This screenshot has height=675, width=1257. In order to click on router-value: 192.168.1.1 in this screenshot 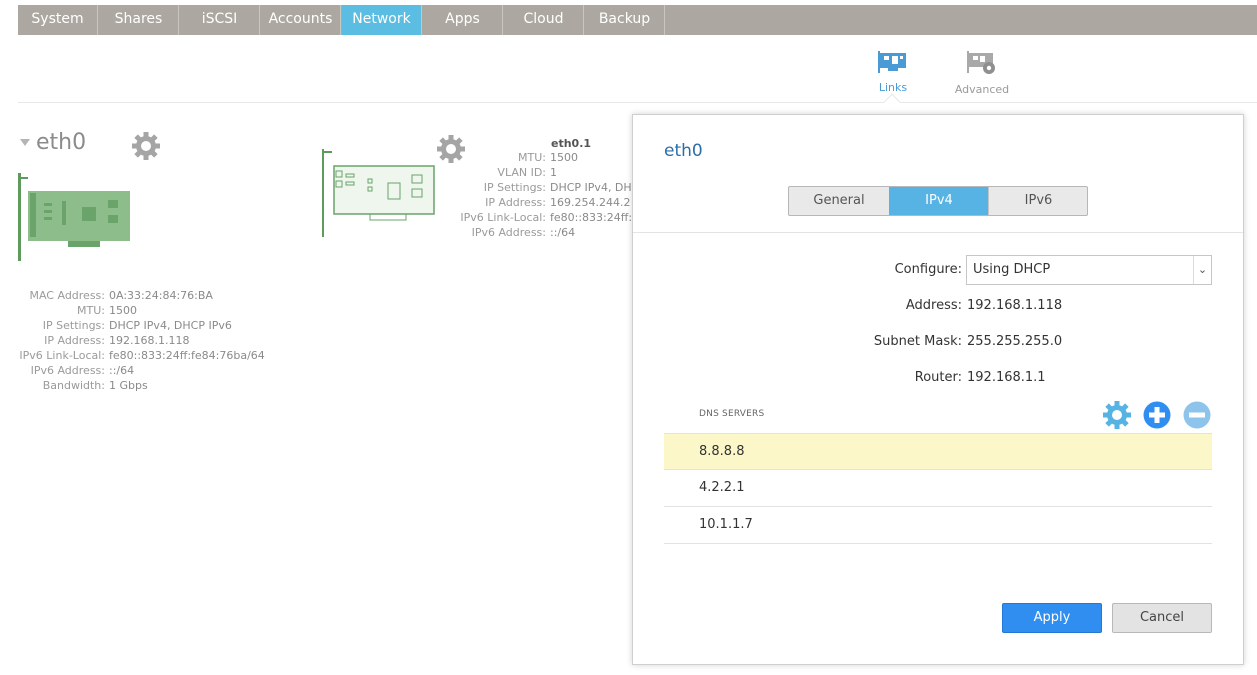, I will do `click(1006, 377)`.